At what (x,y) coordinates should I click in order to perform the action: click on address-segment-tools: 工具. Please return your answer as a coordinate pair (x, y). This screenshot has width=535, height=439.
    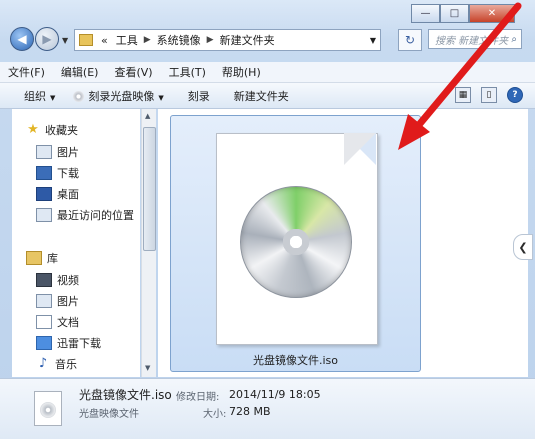
    Looking at the image, I should click on (127, 40).